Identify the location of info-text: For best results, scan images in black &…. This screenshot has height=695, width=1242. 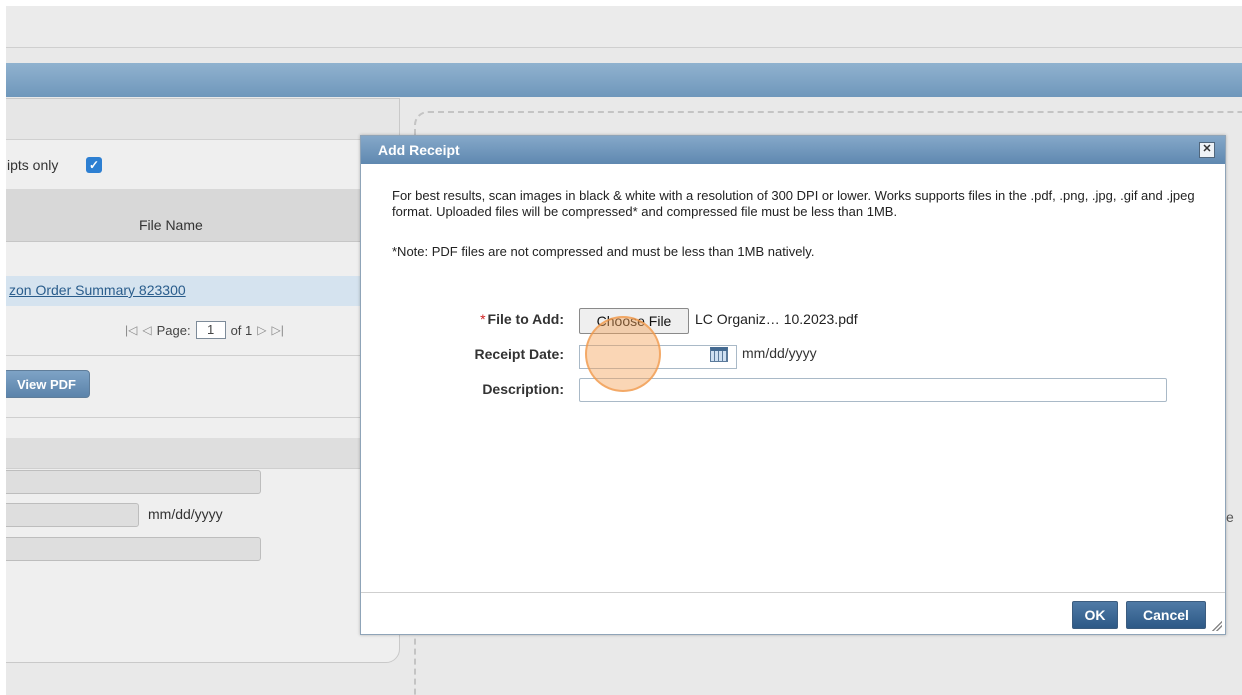
(793, 203).